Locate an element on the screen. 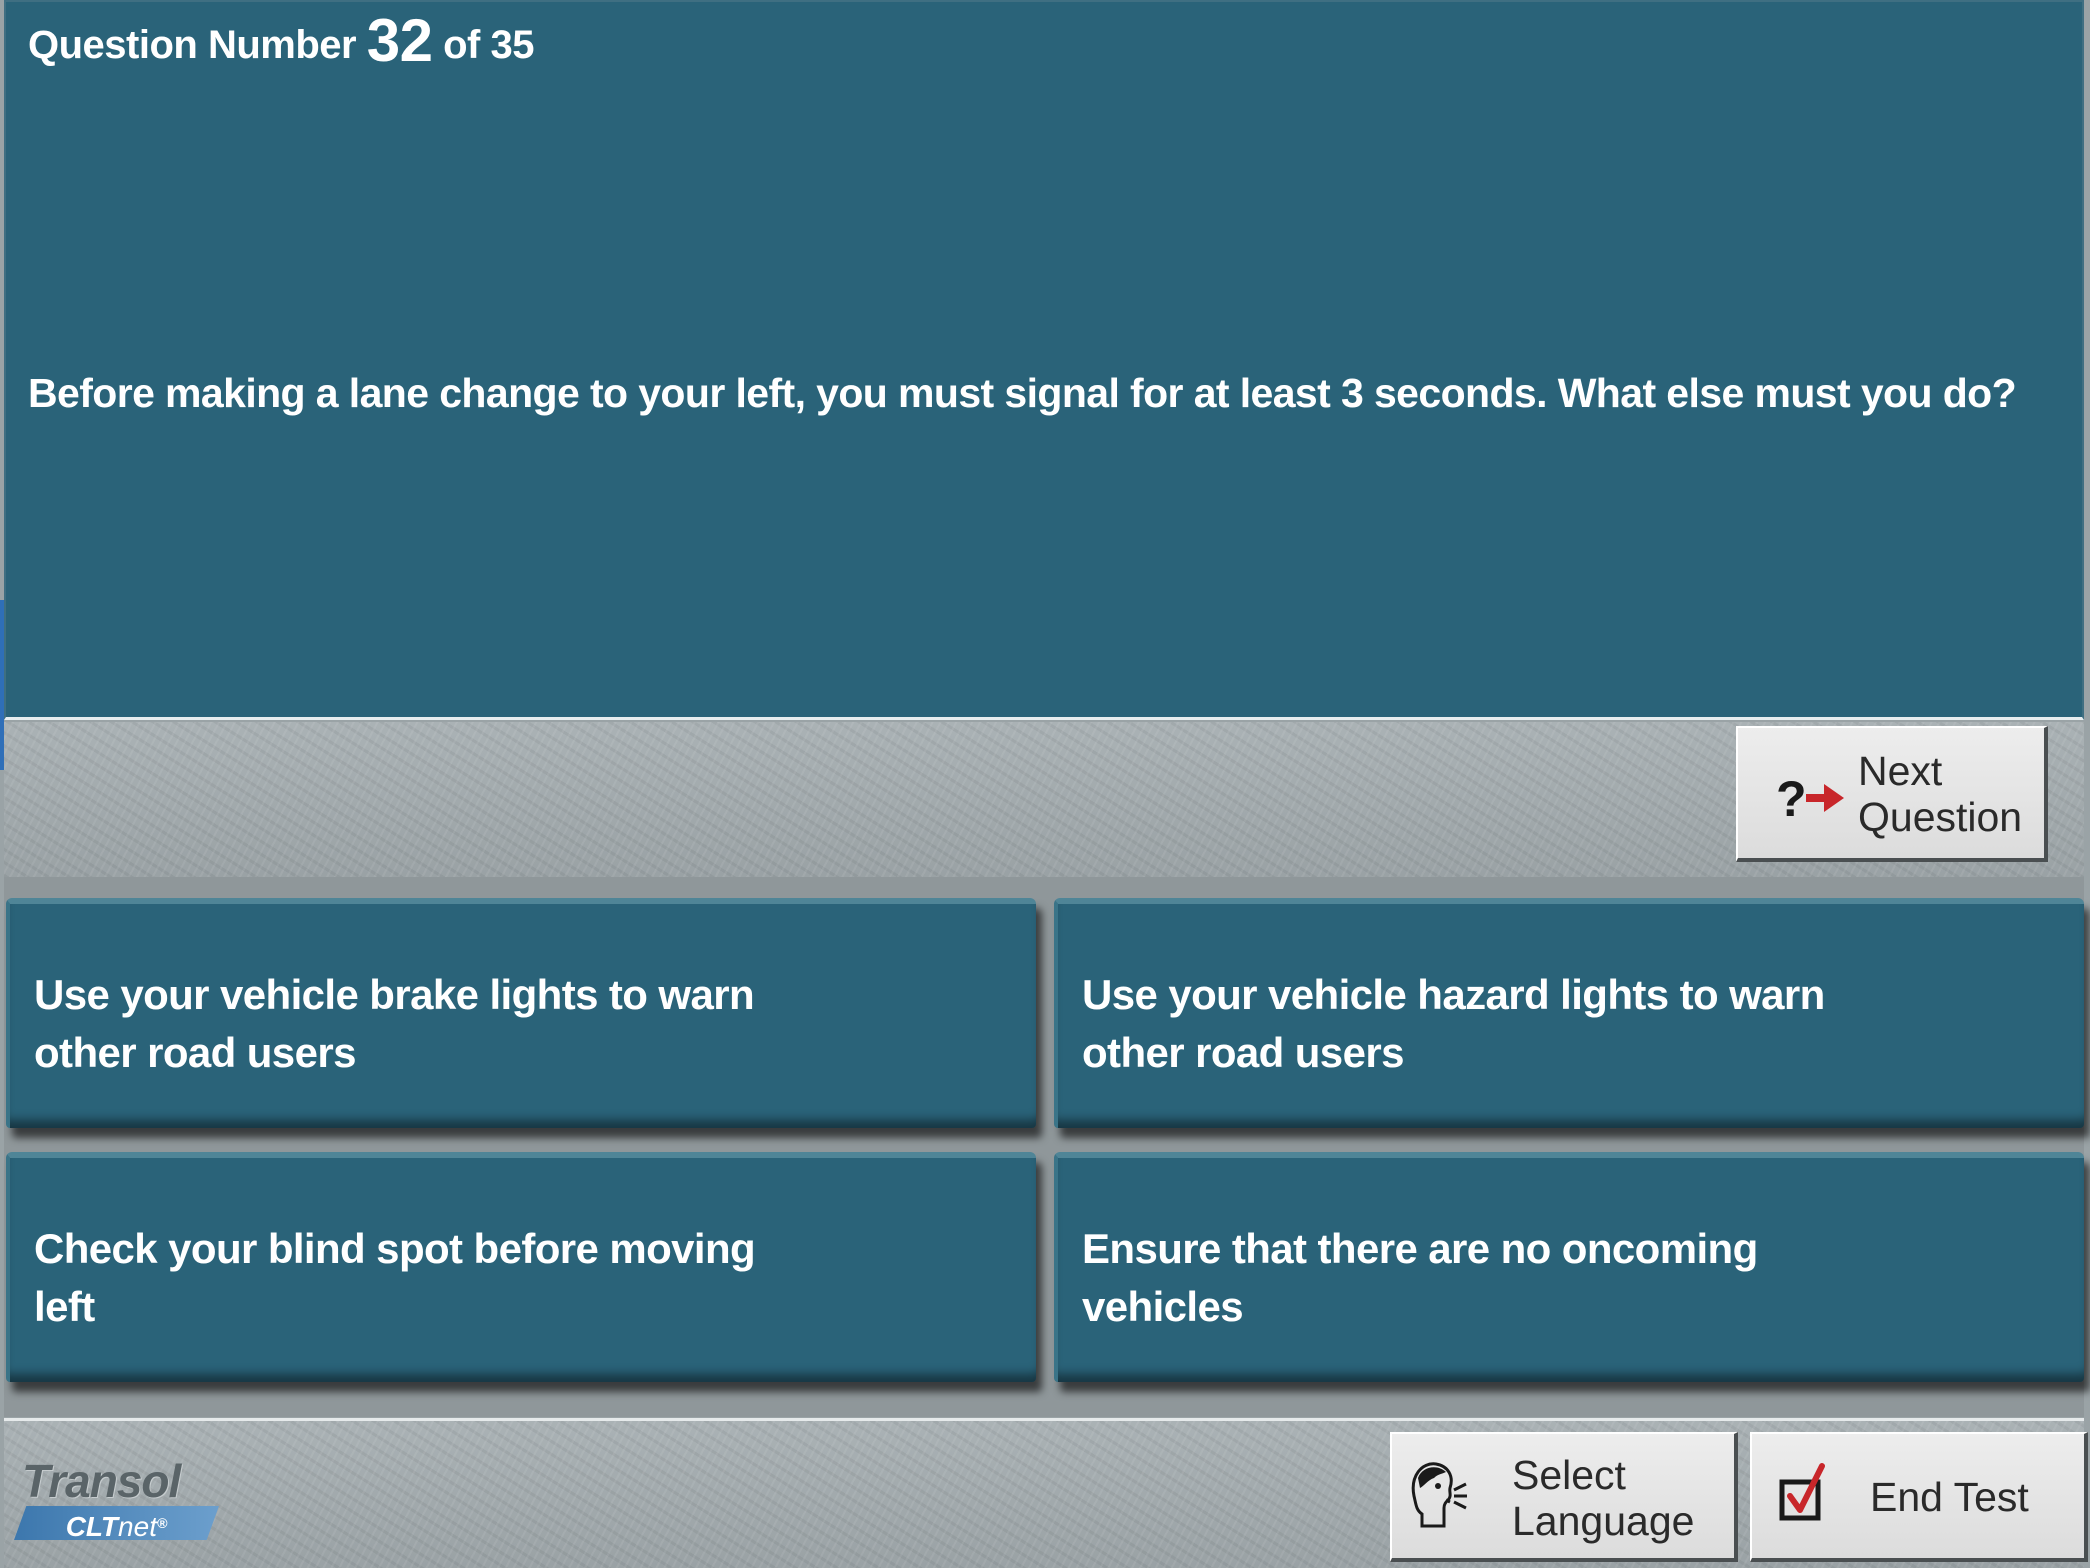  next-question-label-line1: Next is located at coordinates (1900, 771).